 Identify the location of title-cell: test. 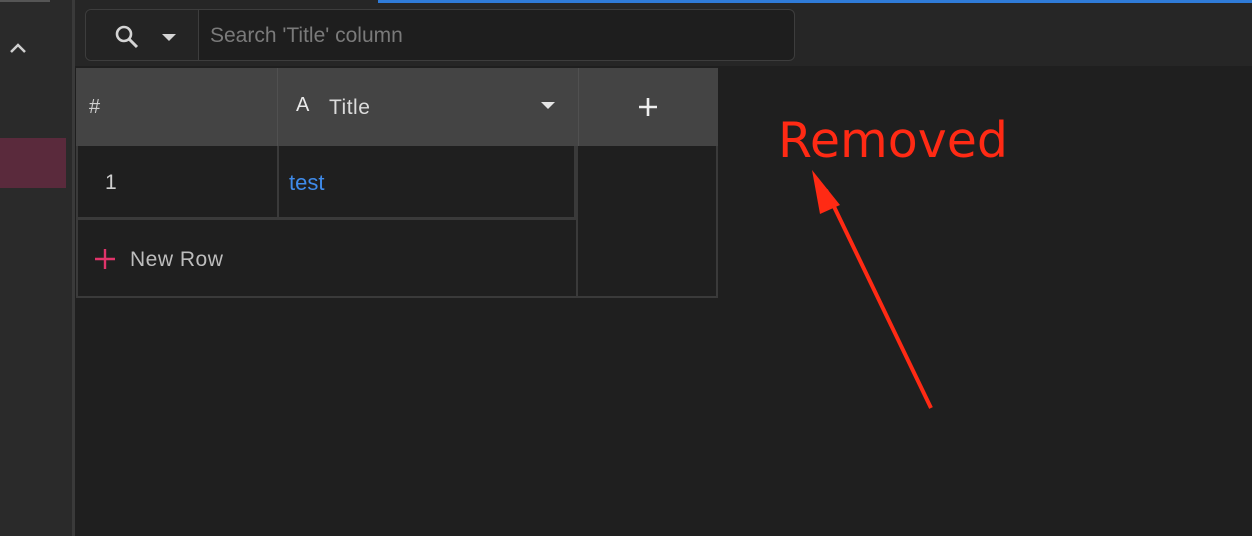
(427, 181).